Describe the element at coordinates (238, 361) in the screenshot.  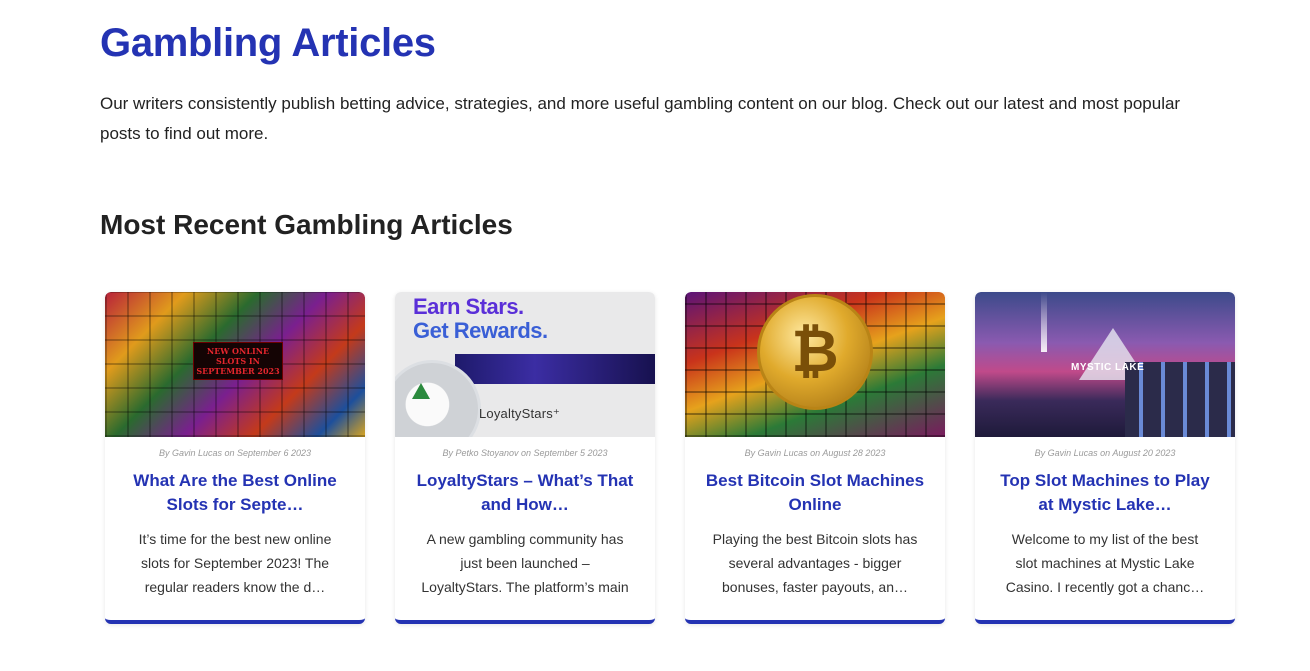
I see `slots-badge: NEW ONLINE SLOTS IN SEPTEMBER 2023` at that location.